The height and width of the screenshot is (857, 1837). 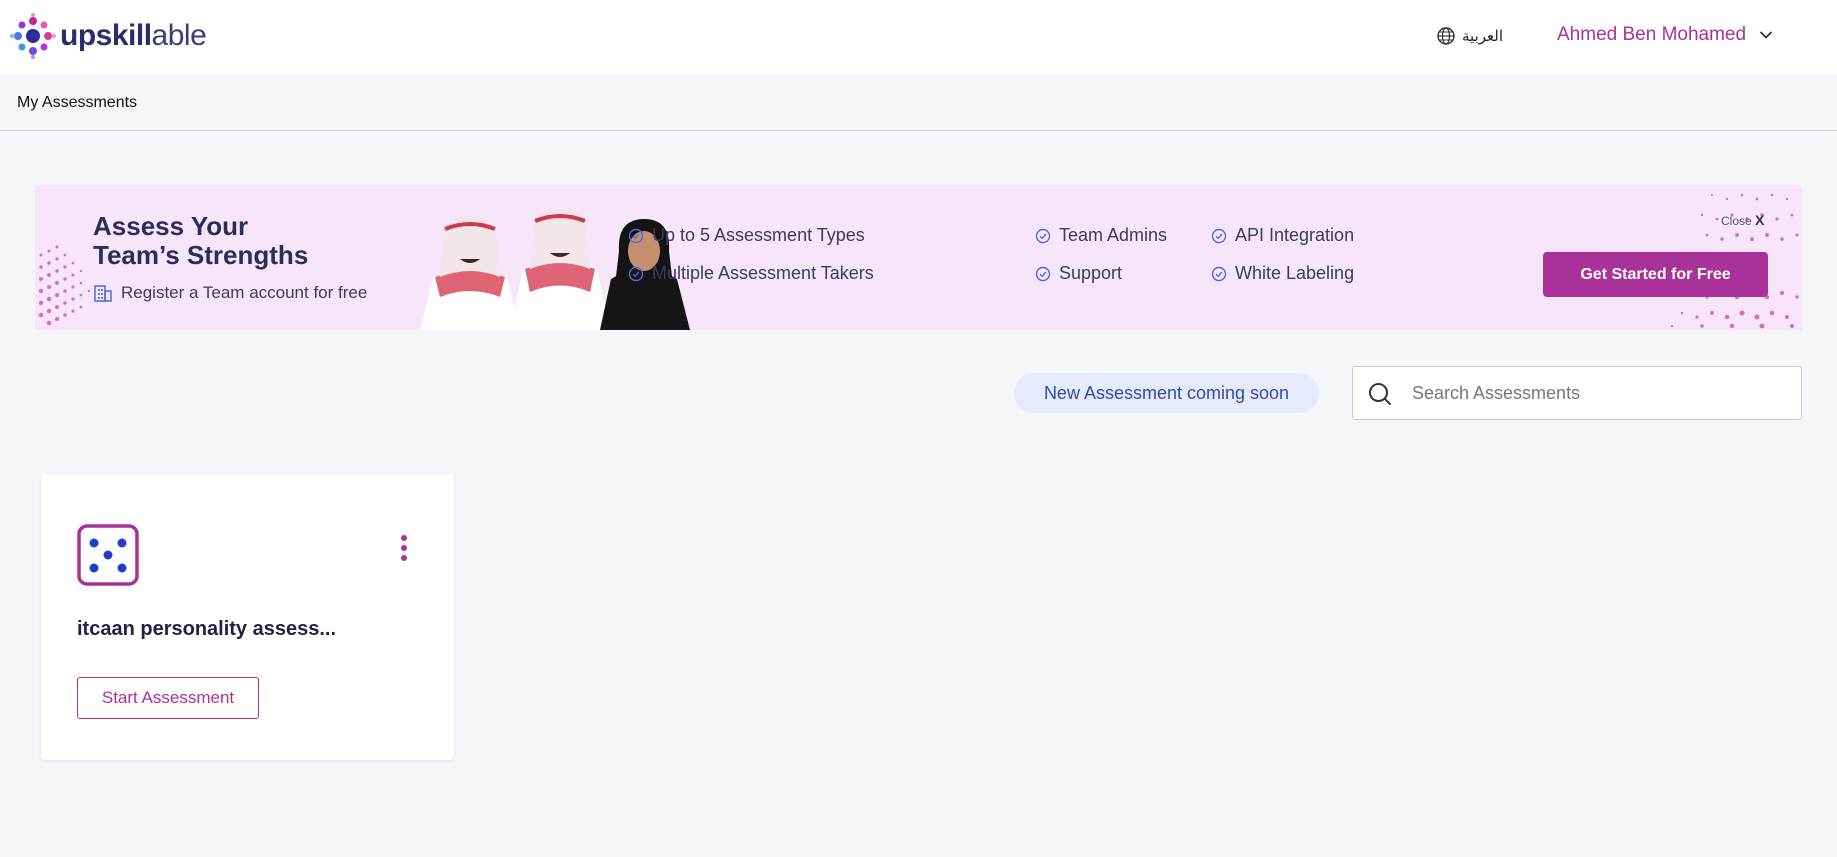 What do you see at coordinates (33, 36) in the screenshot?
I see `logo-burst-icon` at bounding box center [33, 36].